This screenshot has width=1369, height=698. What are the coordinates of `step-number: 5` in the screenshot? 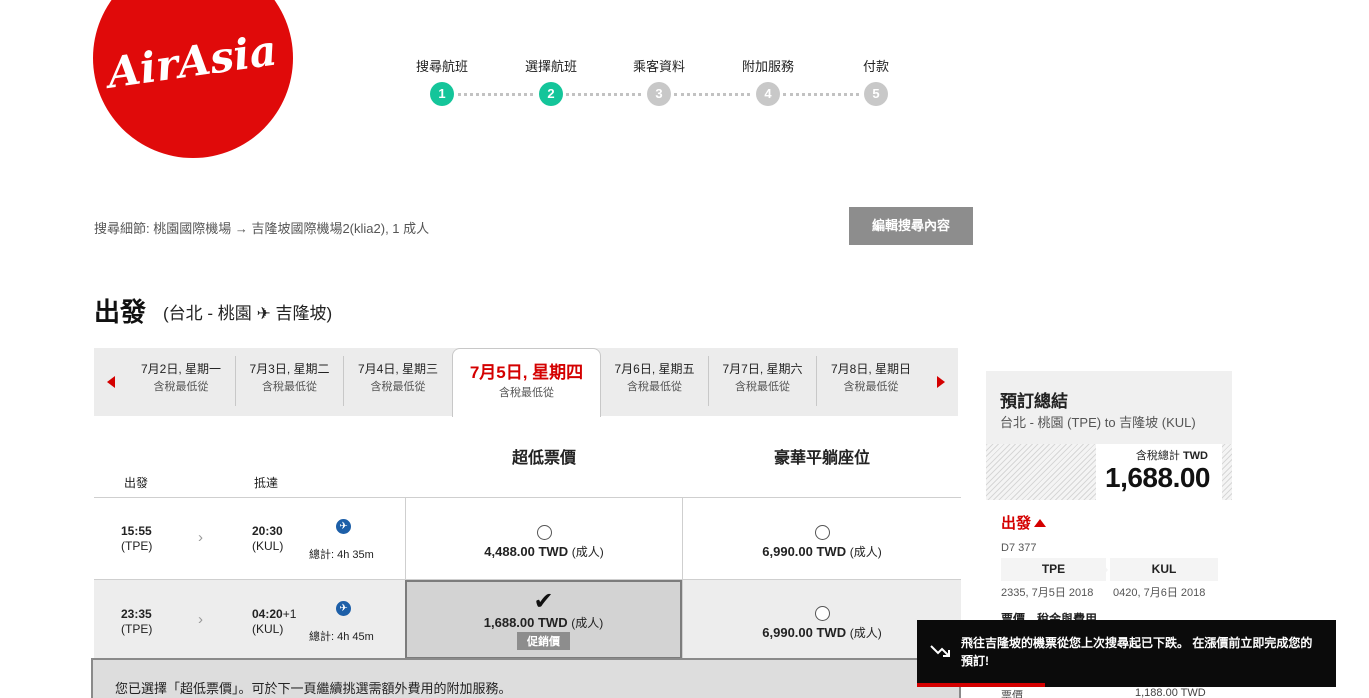 It's located at (876, 94).